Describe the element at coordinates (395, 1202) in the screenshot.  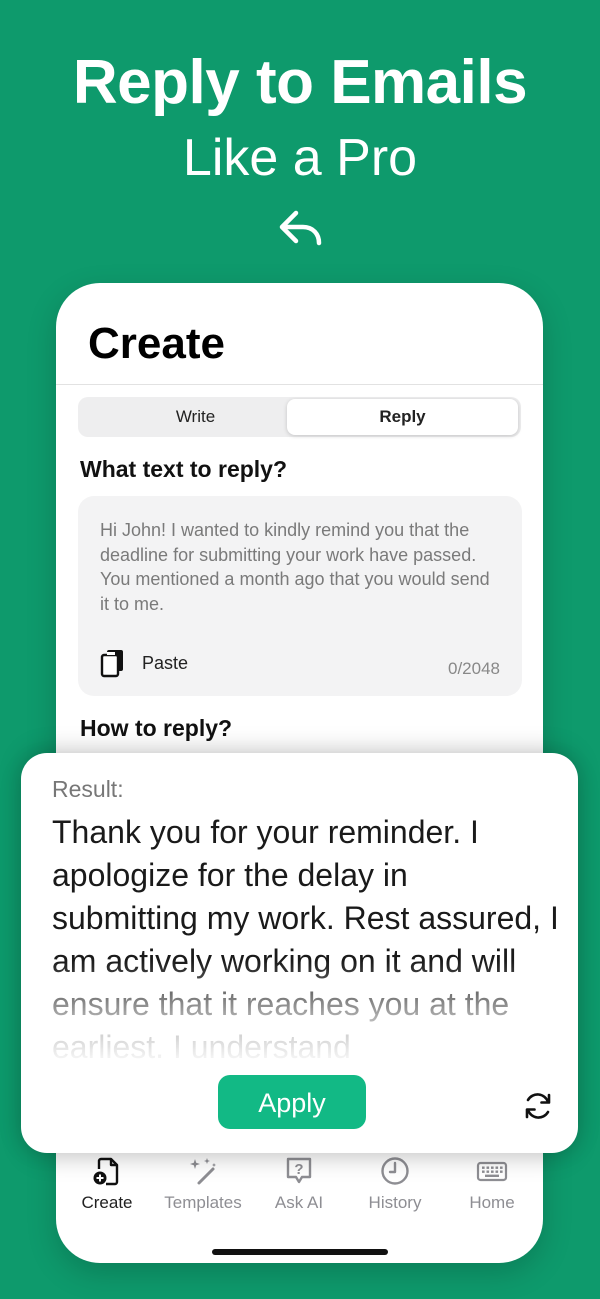
I see `tab-history-label: History` at that location.